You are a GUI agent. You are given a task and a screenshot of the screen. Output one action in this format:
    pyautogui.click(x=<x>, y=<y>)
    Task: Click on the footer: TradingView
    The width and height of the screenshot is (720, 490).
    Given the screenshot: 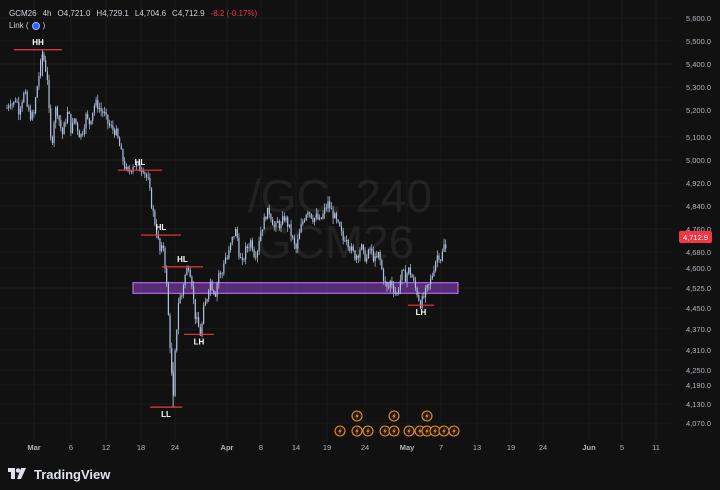 What is the action you would take?
    pyautogui.click(x=360, y=474)
    